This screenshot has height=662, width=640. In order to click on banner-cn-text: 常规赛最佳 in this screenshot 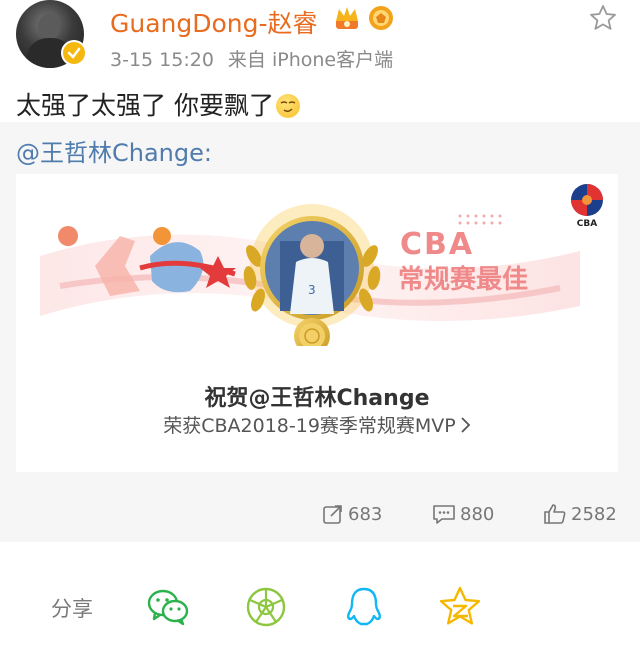, I will do `click(463, 279)`.